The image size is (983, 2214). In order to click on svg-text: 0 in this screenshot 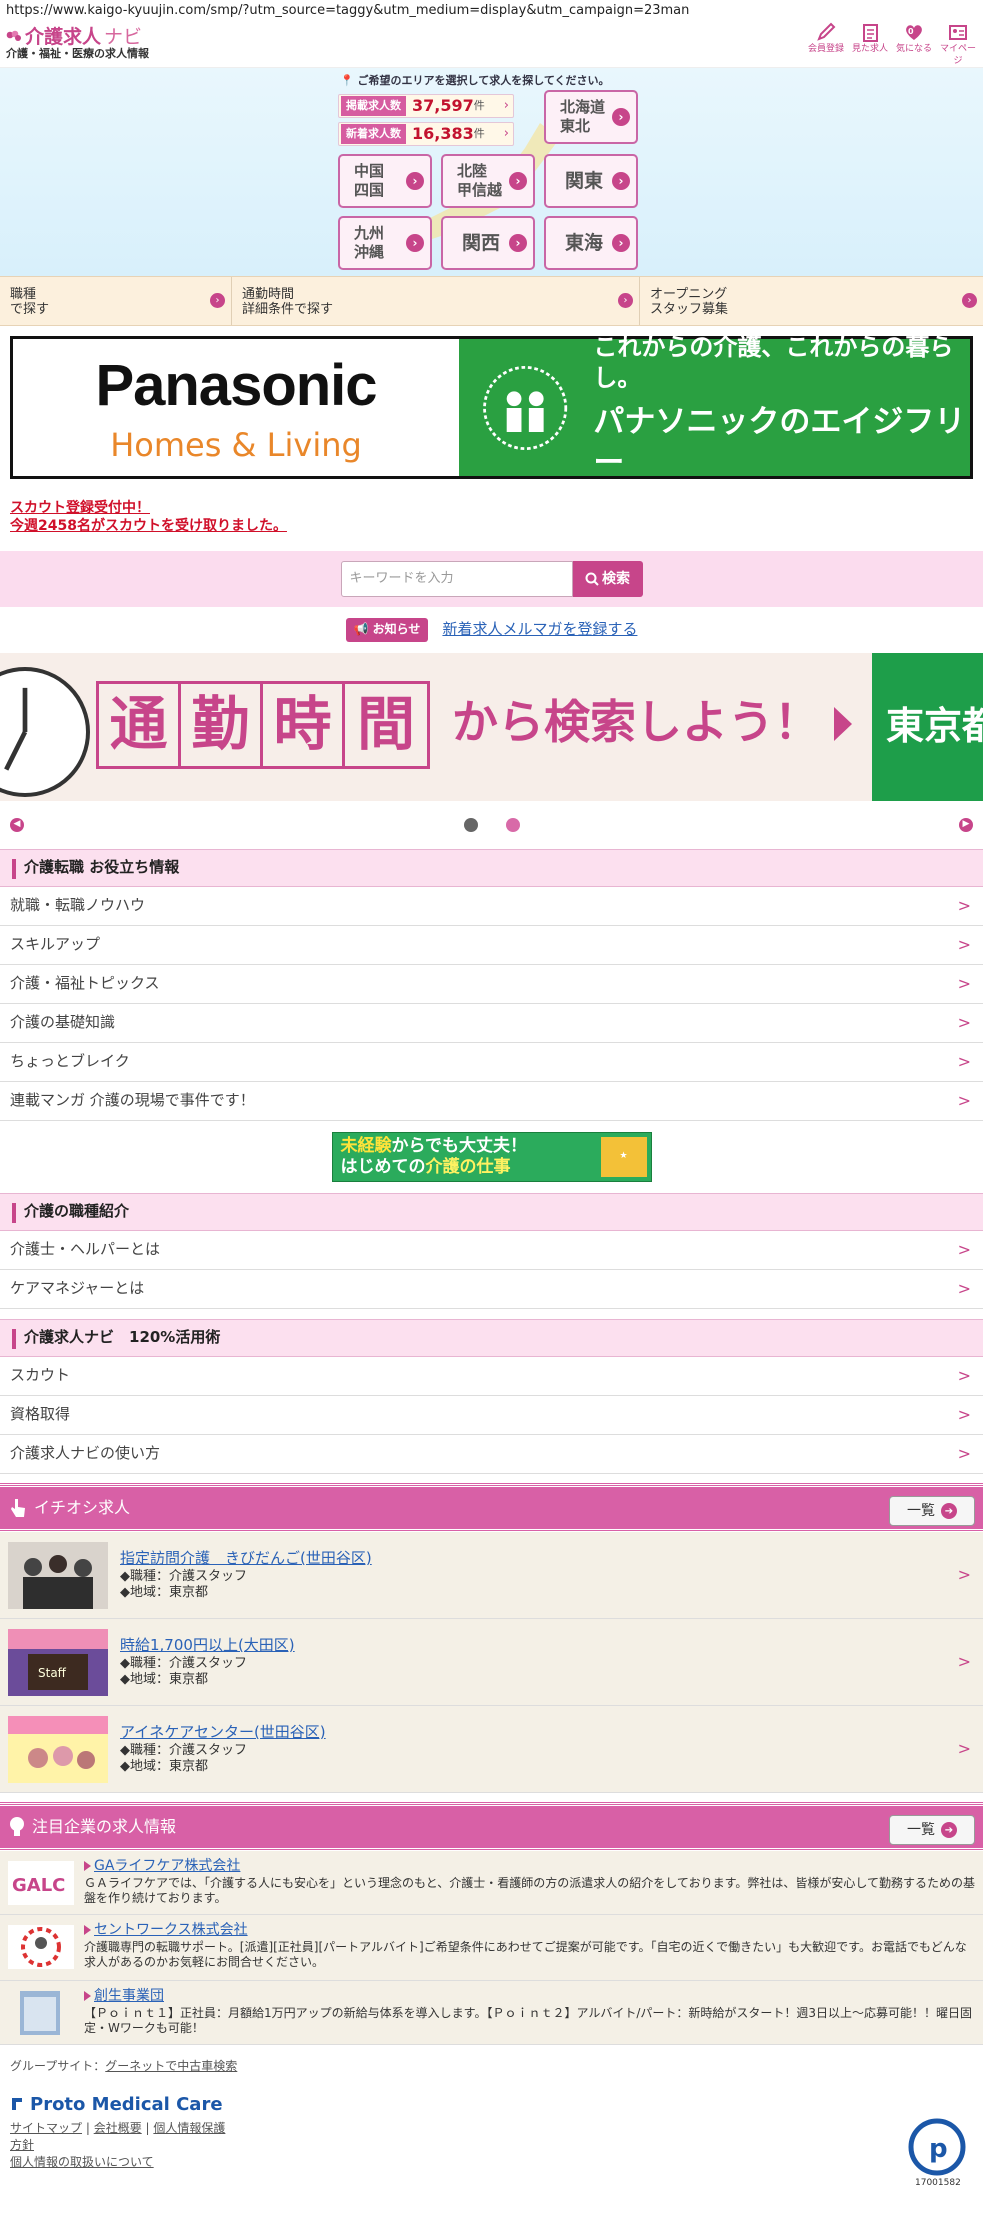, I will do `click(911, 31)`.